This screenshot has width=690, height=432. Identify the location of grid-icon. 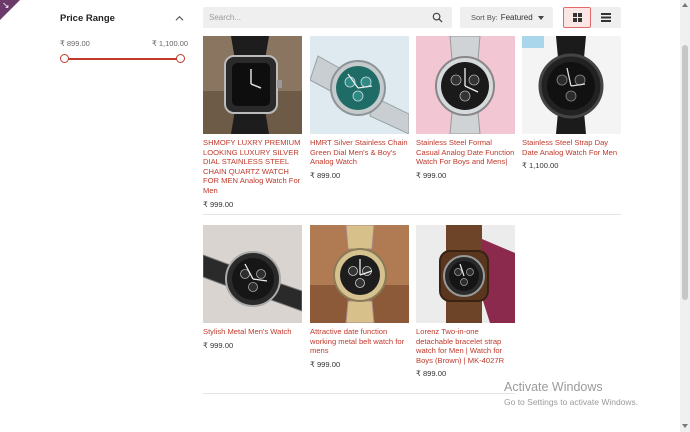
(577, 17).